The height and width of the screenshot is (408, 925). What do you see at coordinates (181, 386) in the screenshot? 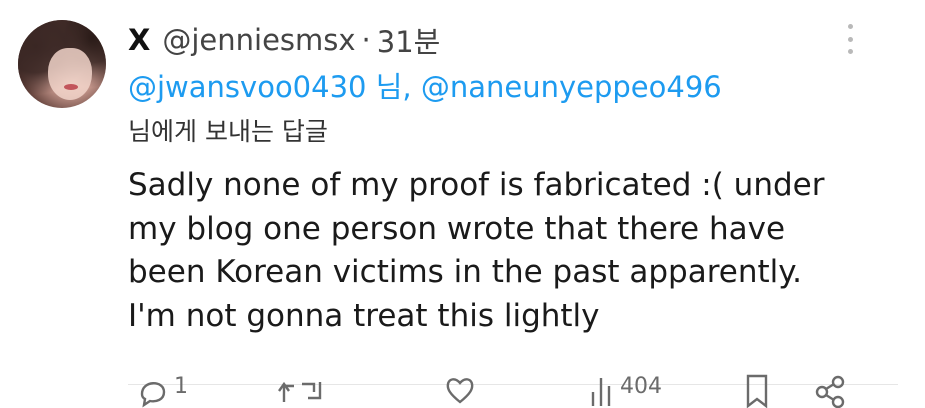
I see `reply-count: 1` at bounding box center [181, 386].